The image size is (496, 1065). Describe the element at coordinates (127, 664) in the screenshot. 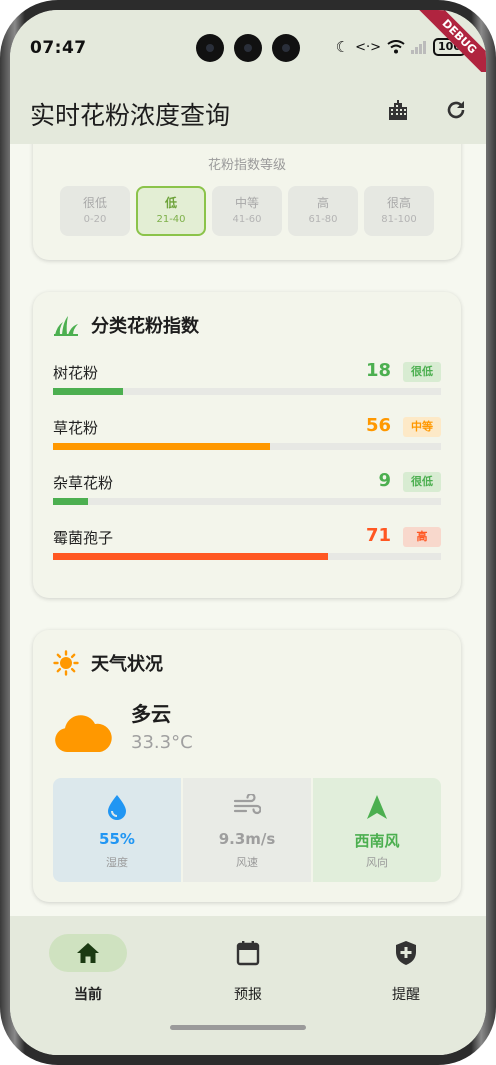

I see `card-title: 天气状况` at that location.